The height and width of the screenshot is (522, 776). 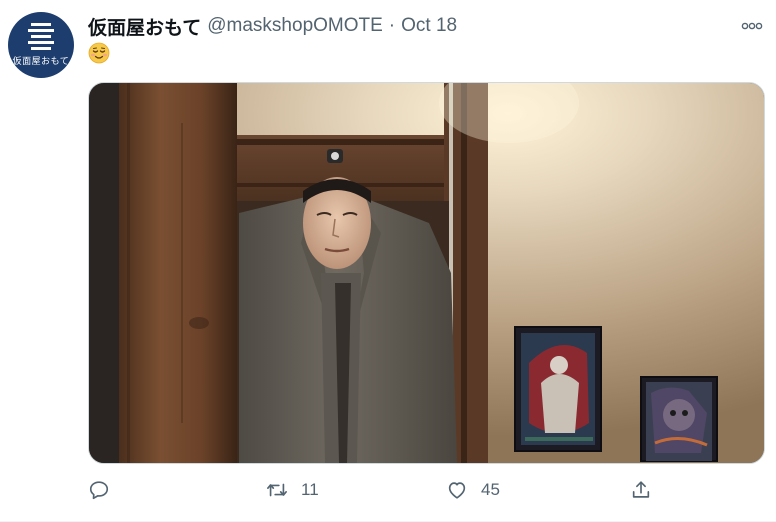 I want to click on tweet-date: Oct 18, so click(x=429, y=26).